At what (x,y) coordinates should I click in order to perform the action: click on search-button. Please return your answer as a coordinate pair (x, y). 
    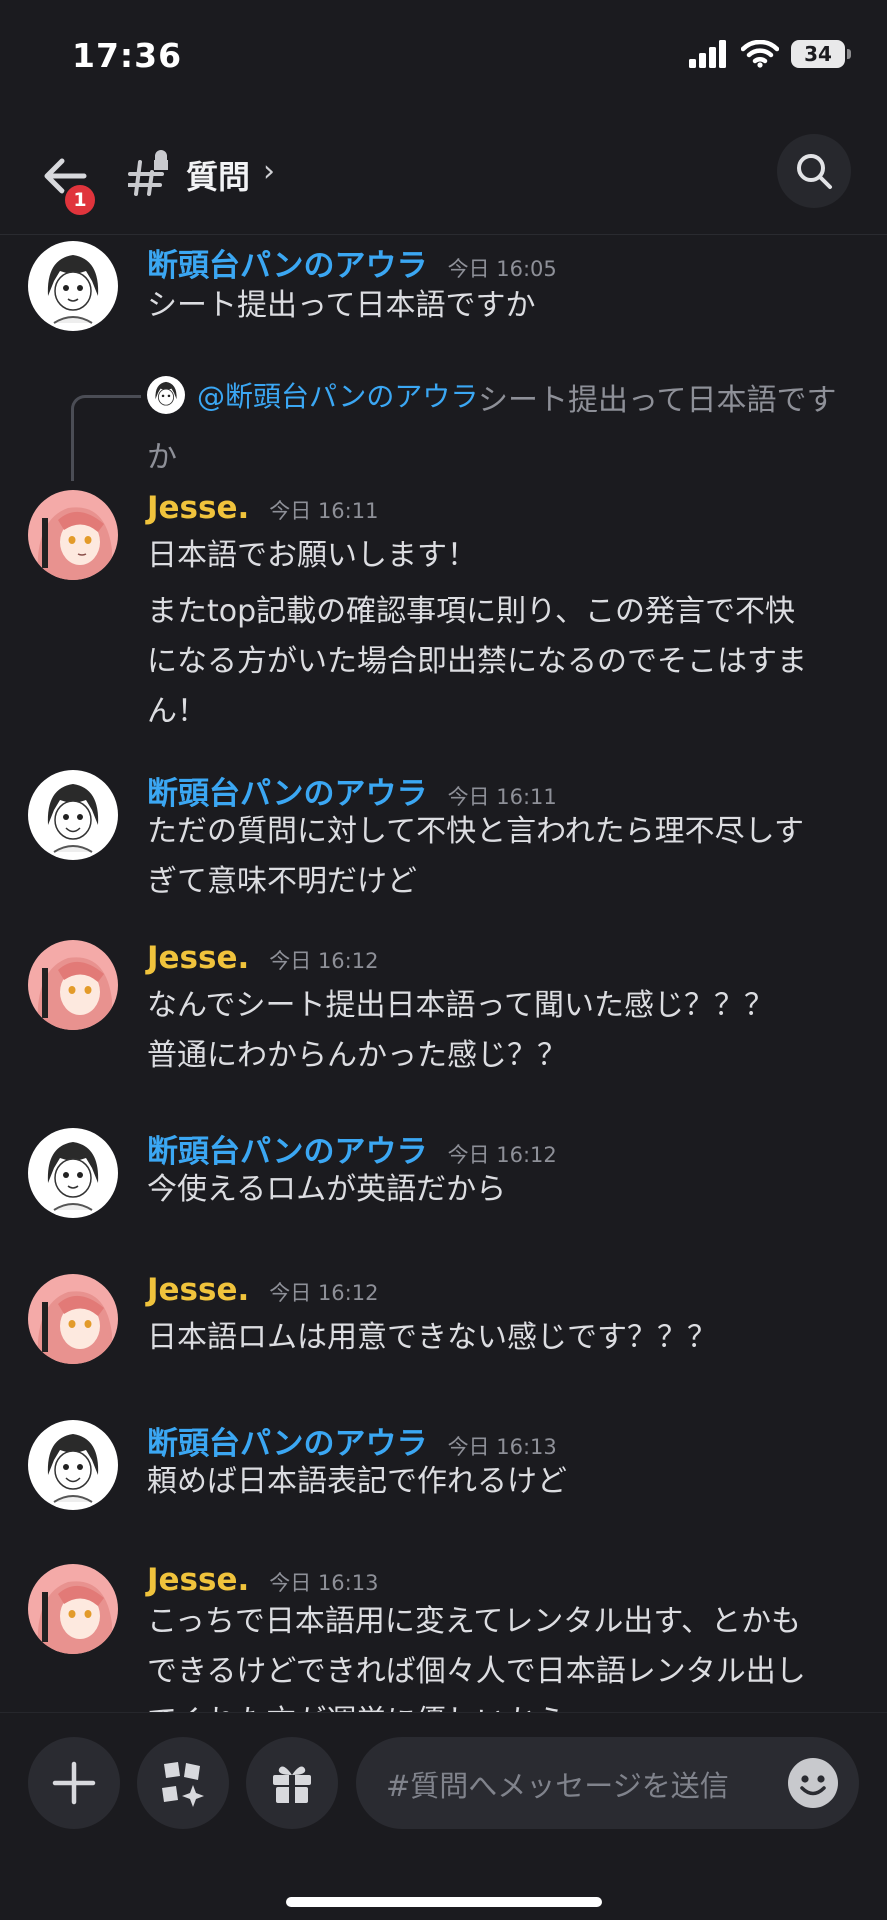
    Looking at the image, I should click on (814, 171).